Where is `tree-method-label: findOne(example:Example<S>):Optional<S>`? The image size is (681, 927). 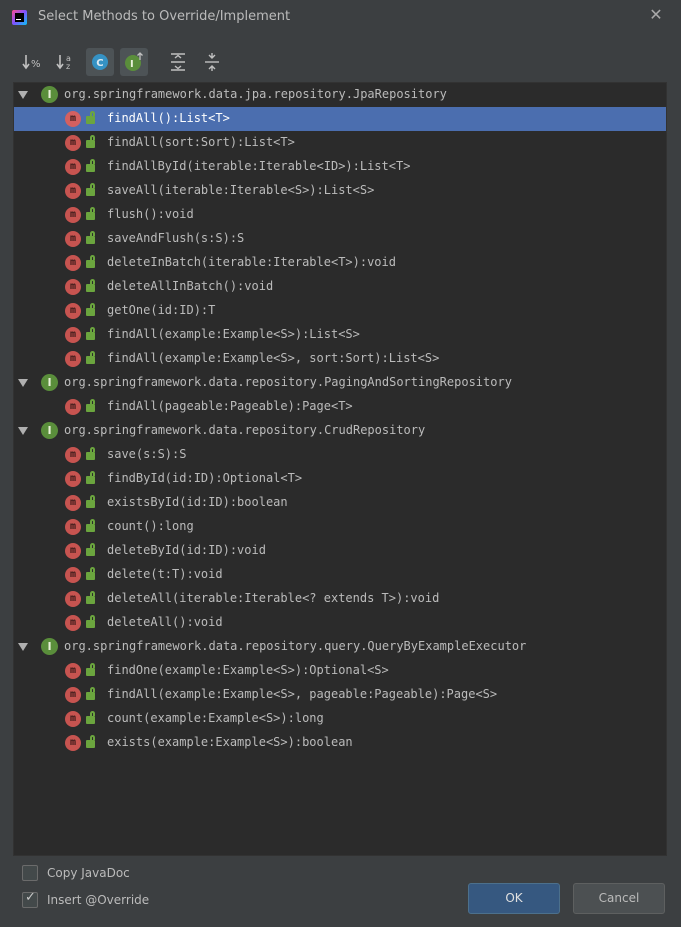
tree-method-label: findOne(example:Example<S>):Optional<S> is located at coordinates (248, 670).